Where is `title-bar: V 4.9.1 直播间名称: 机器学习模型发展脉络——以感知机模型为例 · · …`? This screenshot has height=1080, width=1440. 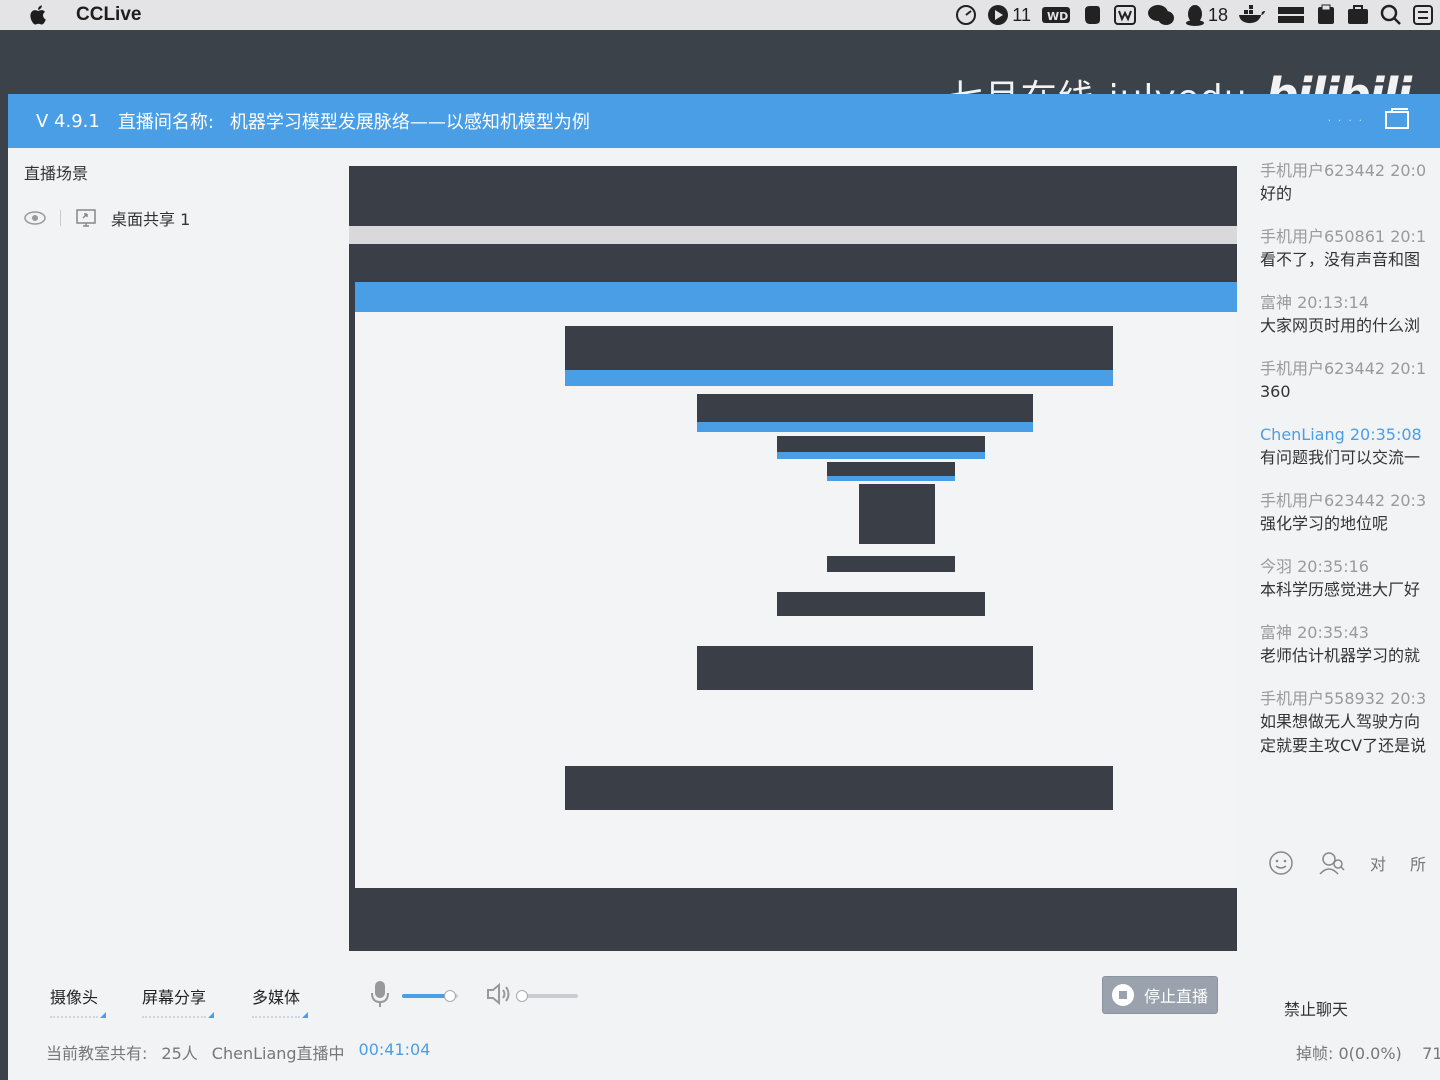 title-bar: V 4.9.1 直播间名称: 机器学习模型发展脉络——以感知机模型为例 · · … is located at coordinates (724, 121).